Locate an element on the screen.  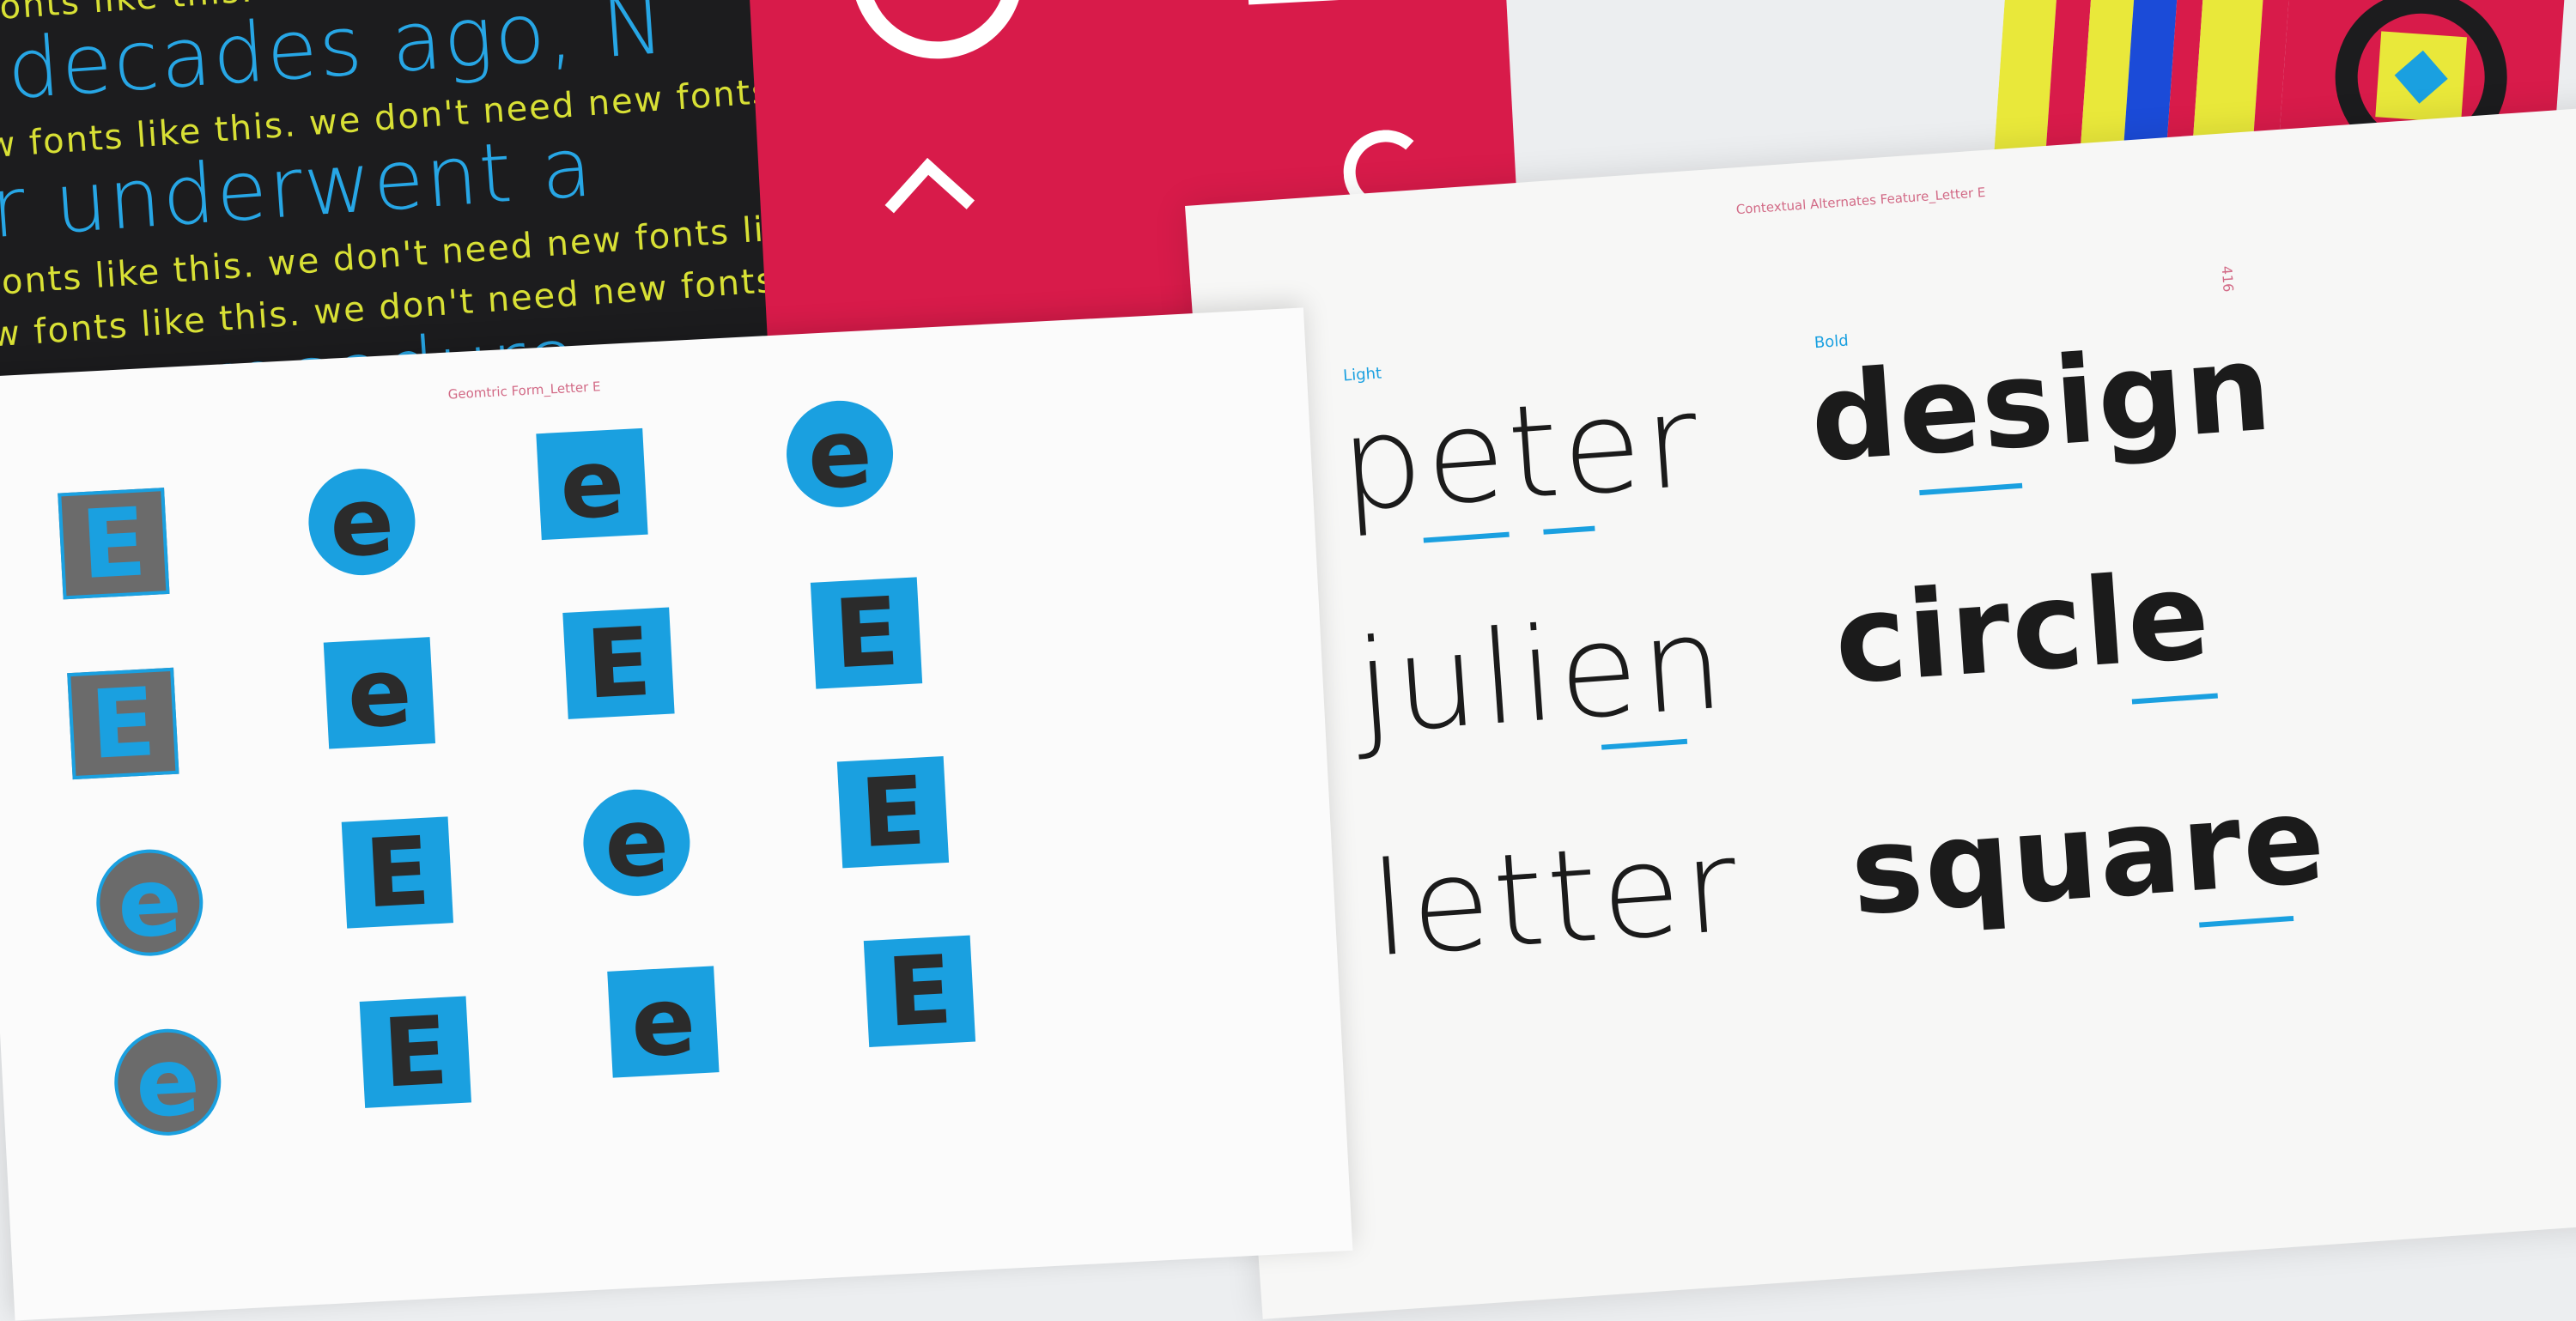
light-weight-label: Light is located at coordinates (1362, 375).